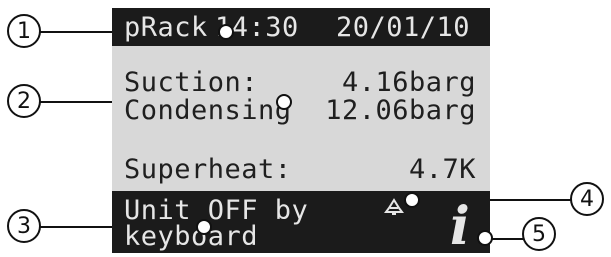 This screenshot has width=611, height=257. I want to click on callout-1-dot, so click(226, 32).